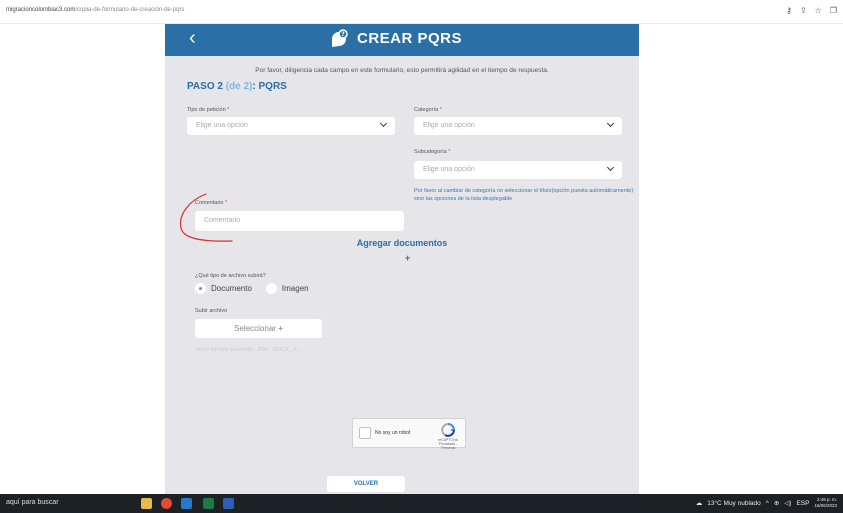 The width and height of the screenshot is (843, 513). I want to click on cloud-icon: ☁, so click(699, 503).